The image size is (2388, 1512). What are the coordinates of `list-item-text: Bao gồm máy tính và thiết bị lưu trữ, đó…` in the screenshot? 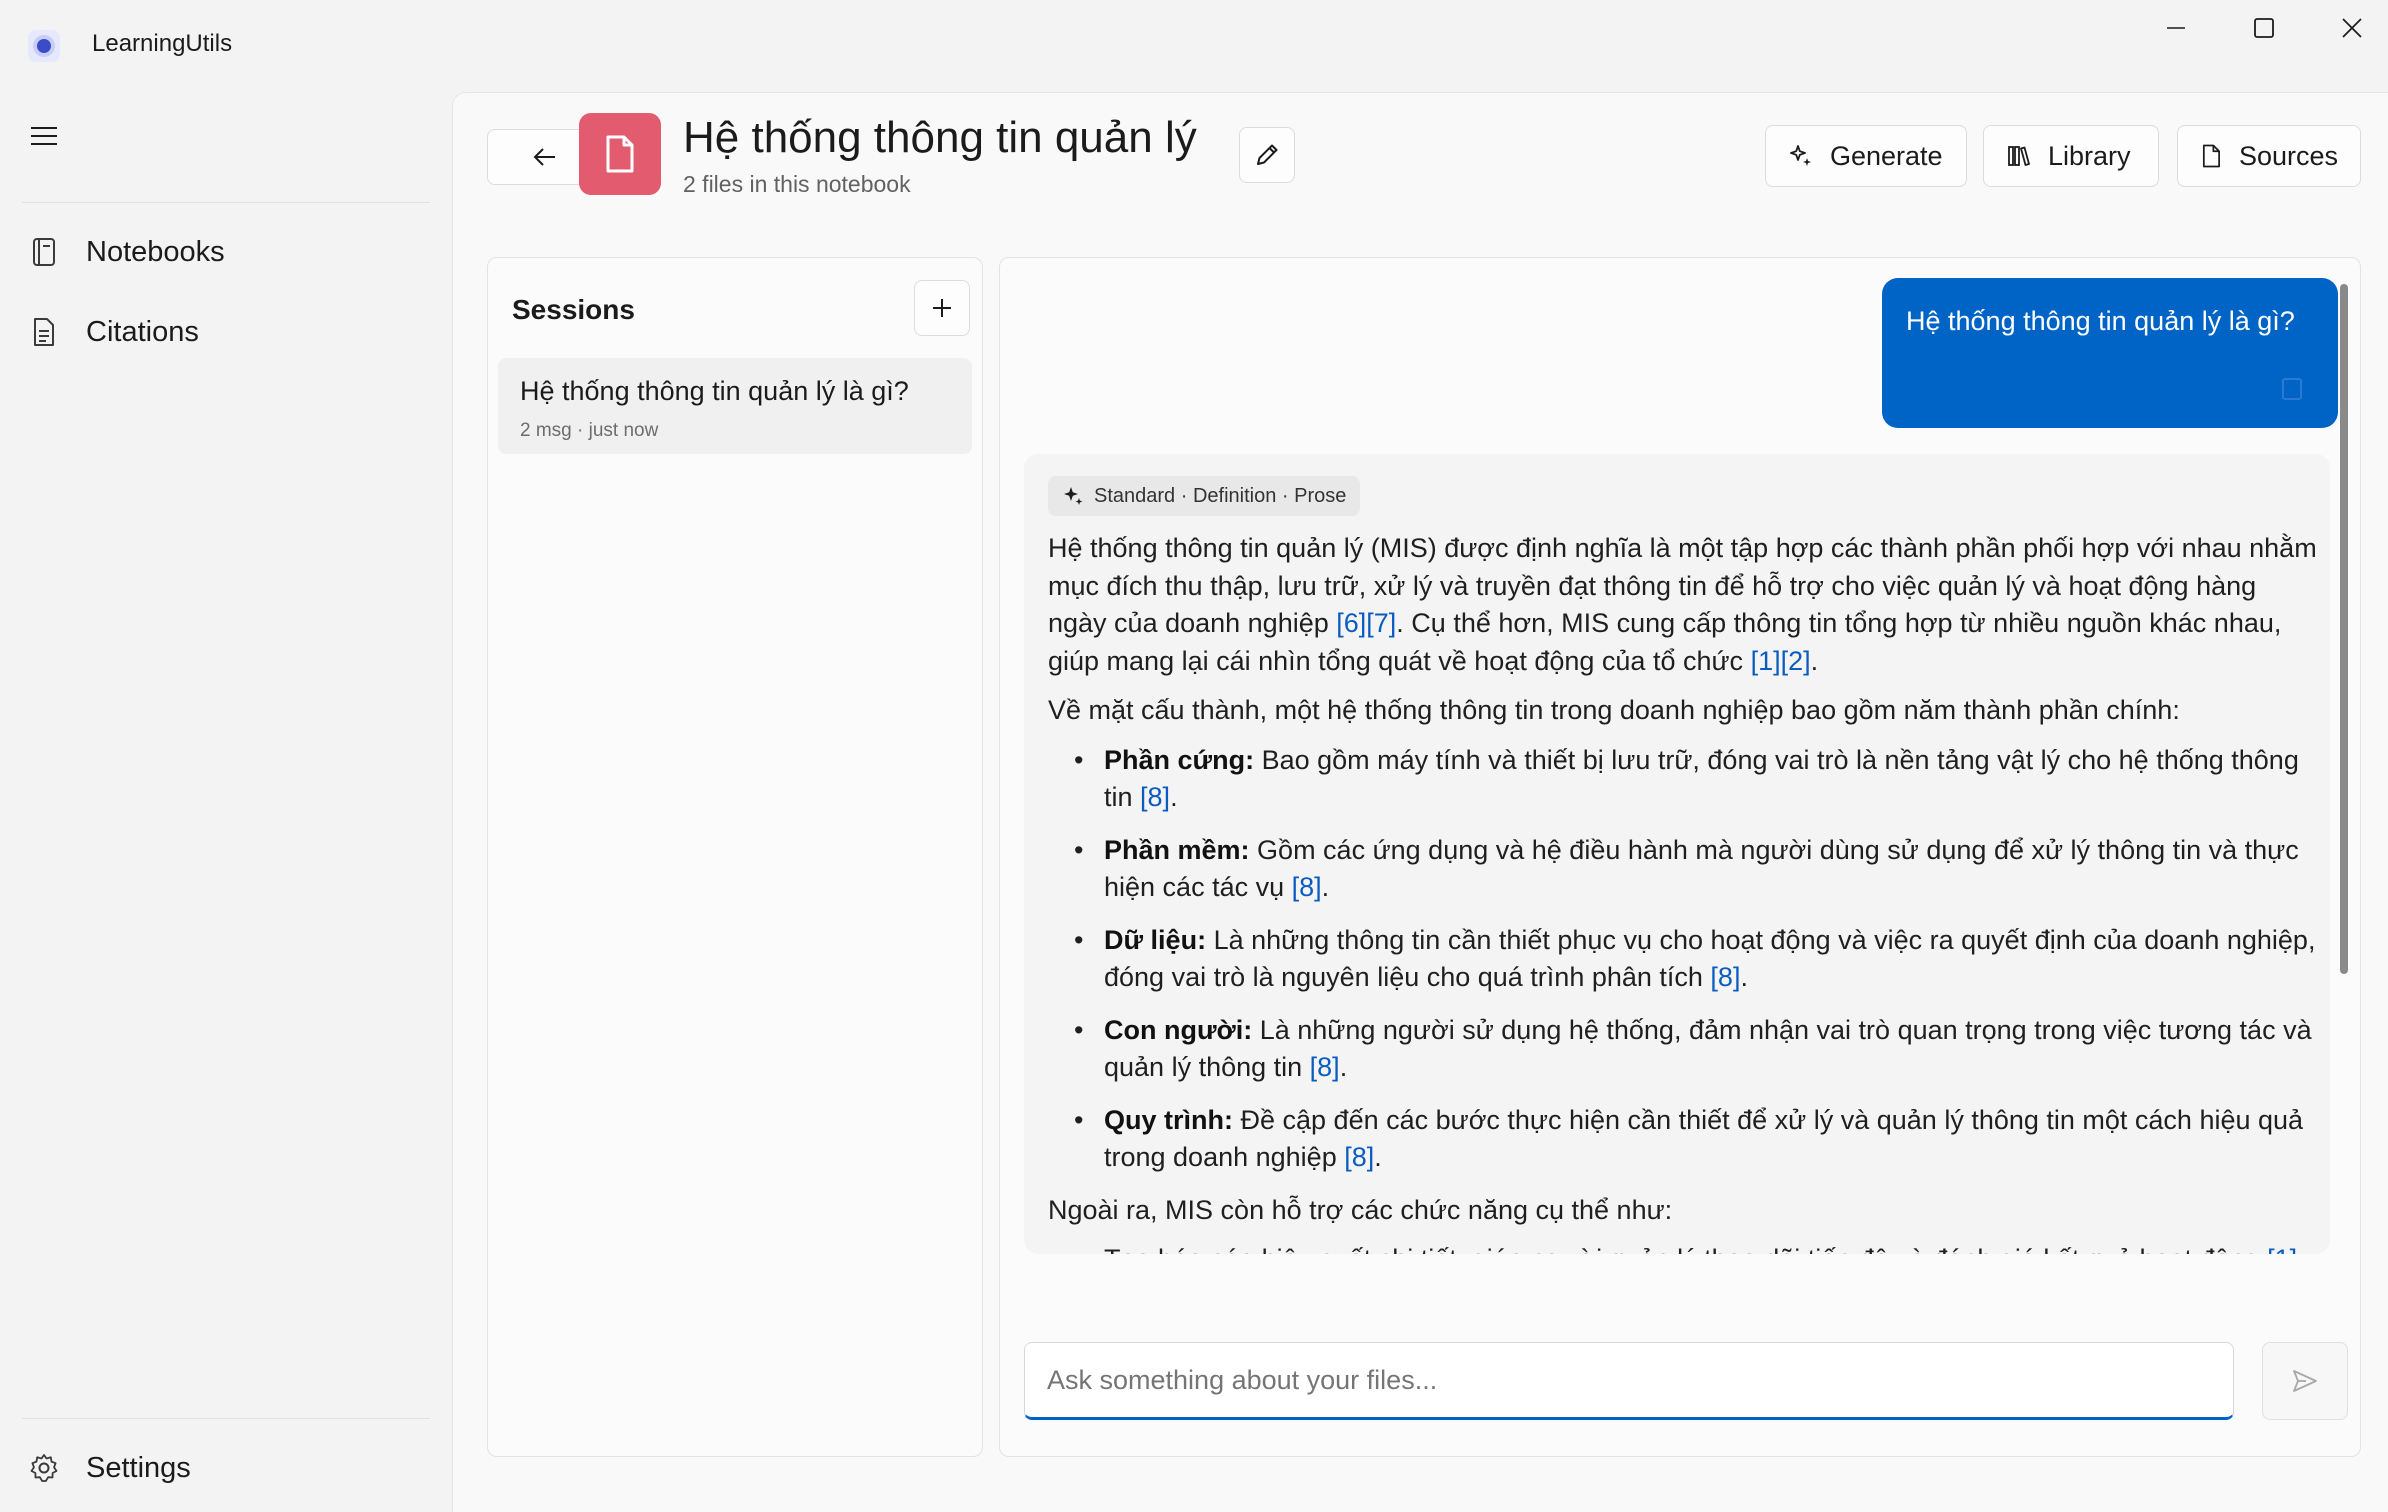 It's located at (1701, 778).